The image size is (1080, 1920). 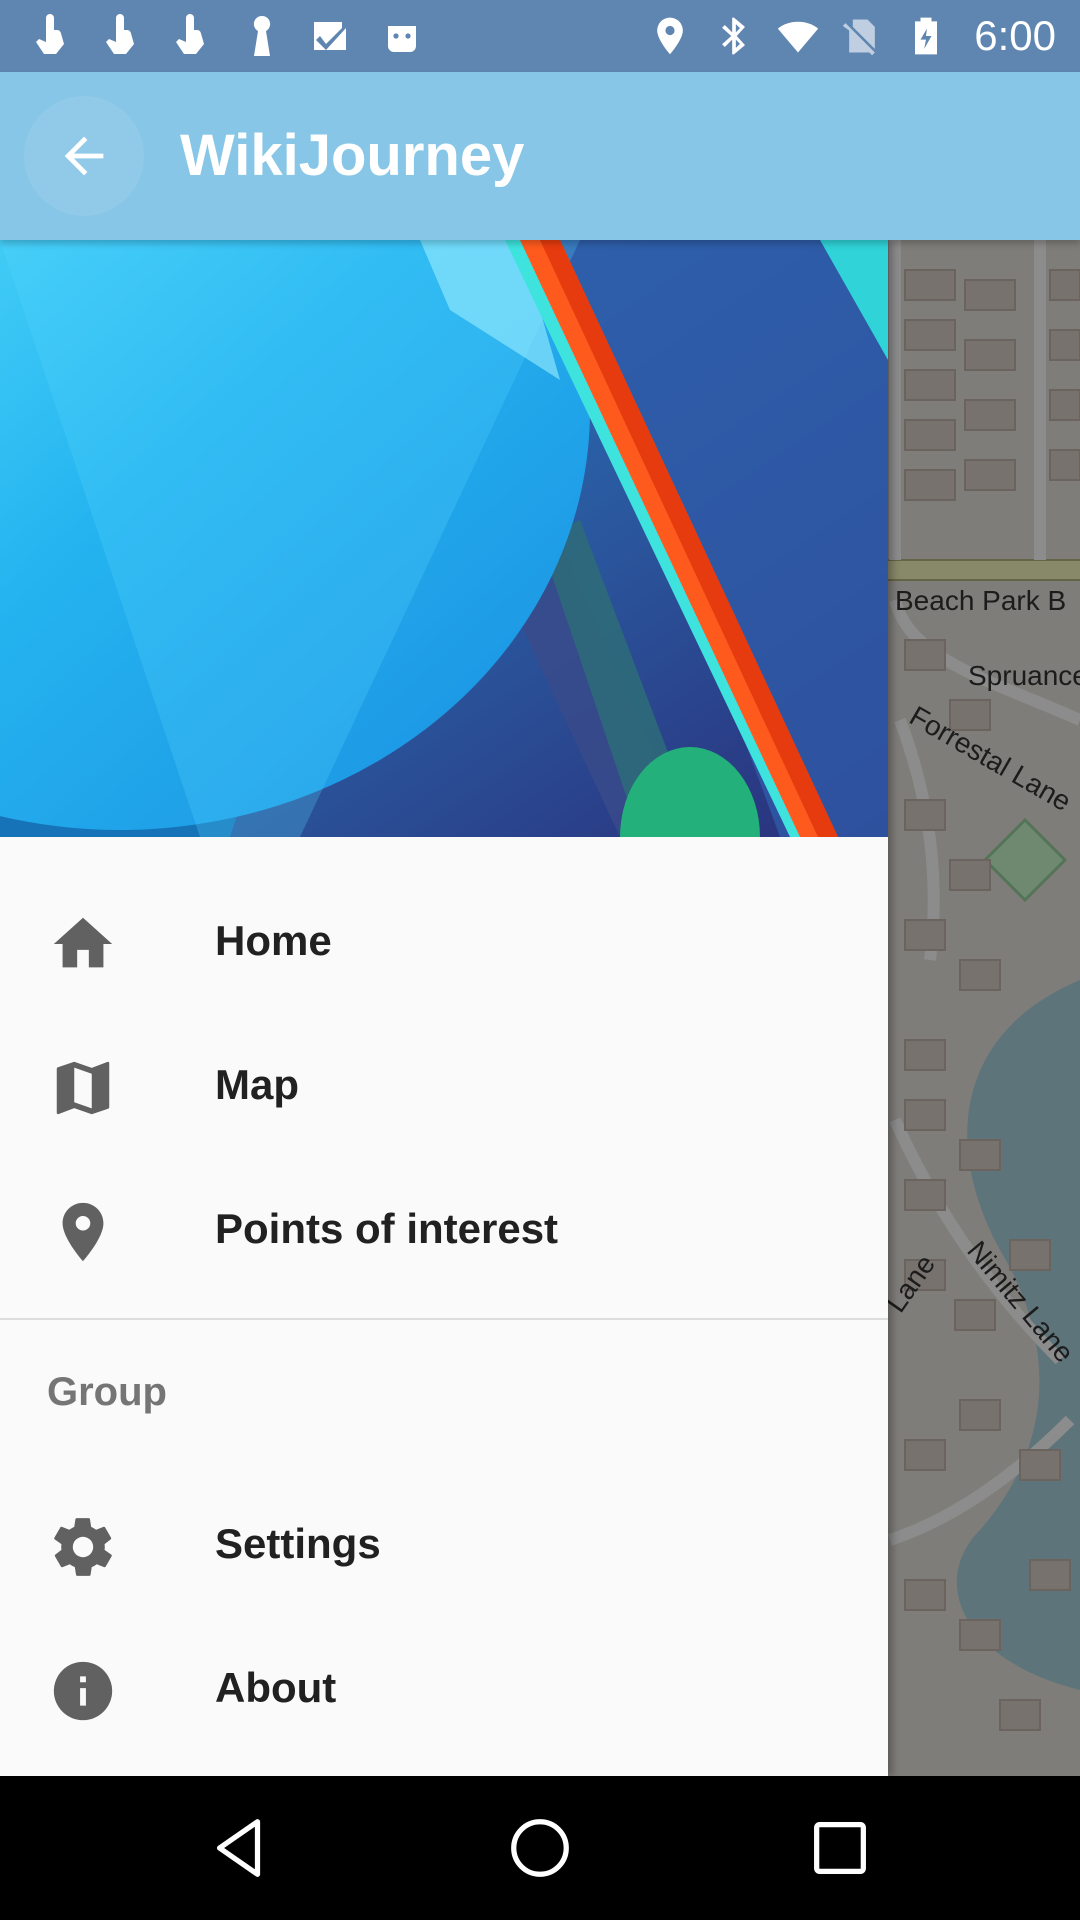 I want to click on home-circle-icon, so click(x=540, y=1848).